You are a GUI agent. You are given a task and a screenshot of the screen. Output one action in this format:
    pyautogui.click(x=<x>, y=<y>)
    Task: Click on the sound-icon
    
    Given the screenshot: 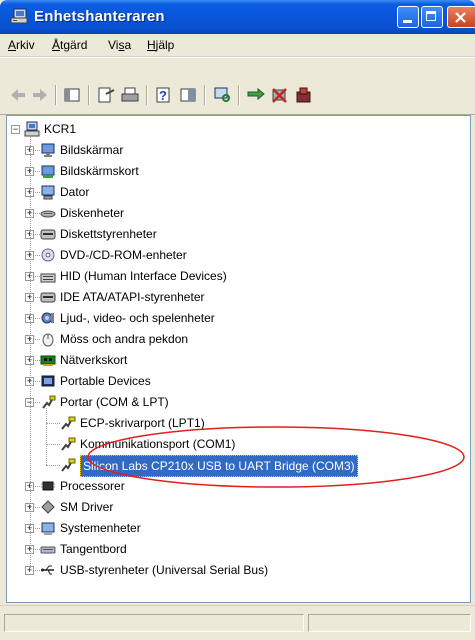 What is the action you would take?
    pyautogui.click(x=47, y=318)
    